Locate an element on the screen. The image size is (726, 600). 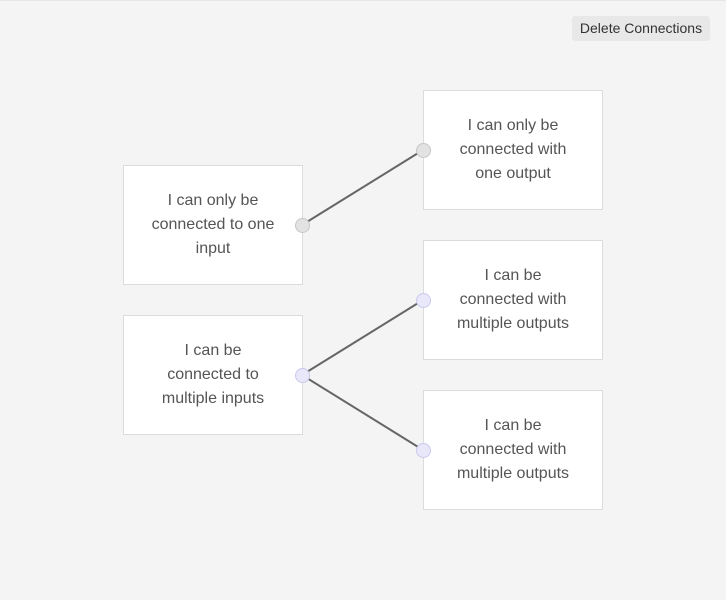
delete-connections-button: Delete Connections is located at coordinates (641, 28).